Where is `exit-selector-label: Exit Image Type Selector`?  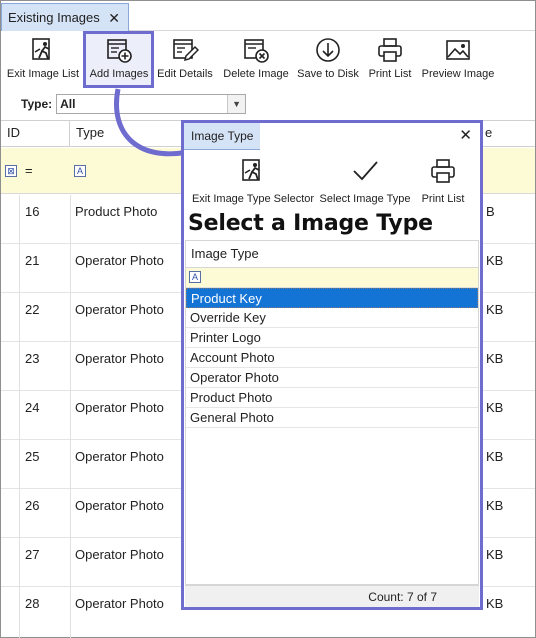 exit-selector-label: Exit Image Type Selector is located at coordinates (253, 199).